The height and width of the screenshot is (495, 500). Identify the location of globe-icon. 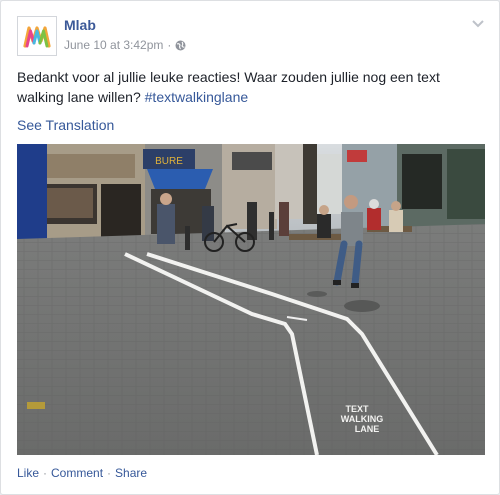
(180, 45).